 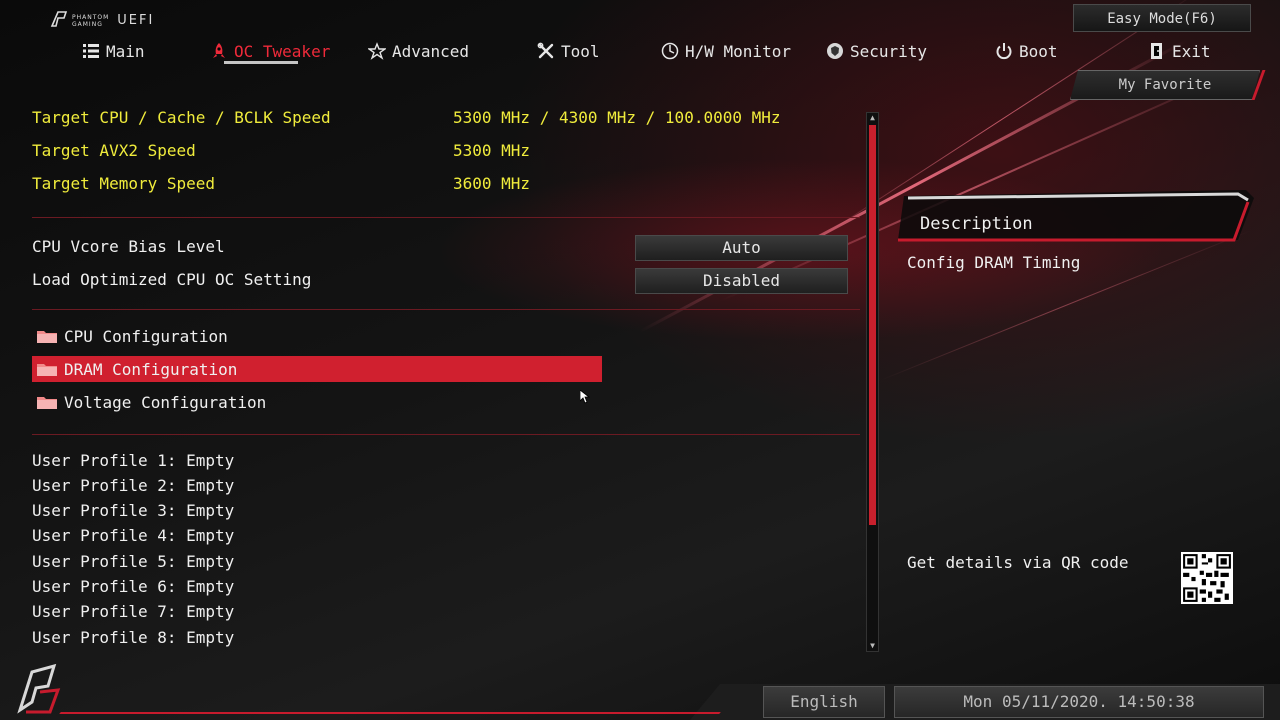 I want to click on vcore-bias-label: CPU Vcore Bias Level, so click(x=128, y=246).